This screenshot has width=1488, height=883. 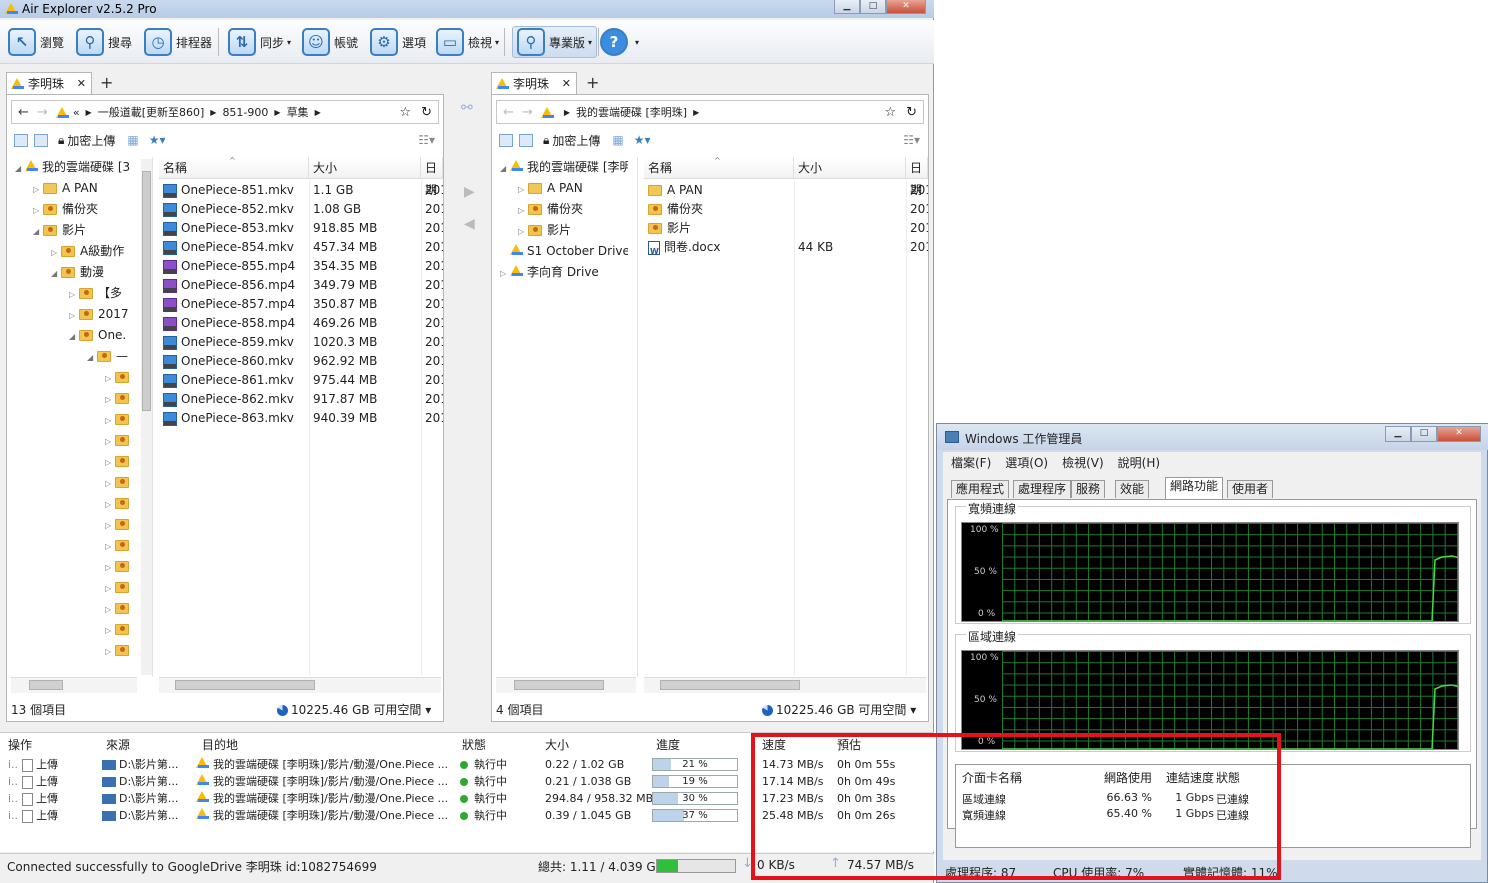 I want to click on file-row: OnePiece-858.mp4 469.26 MB 201, so click(x=301, y=323).